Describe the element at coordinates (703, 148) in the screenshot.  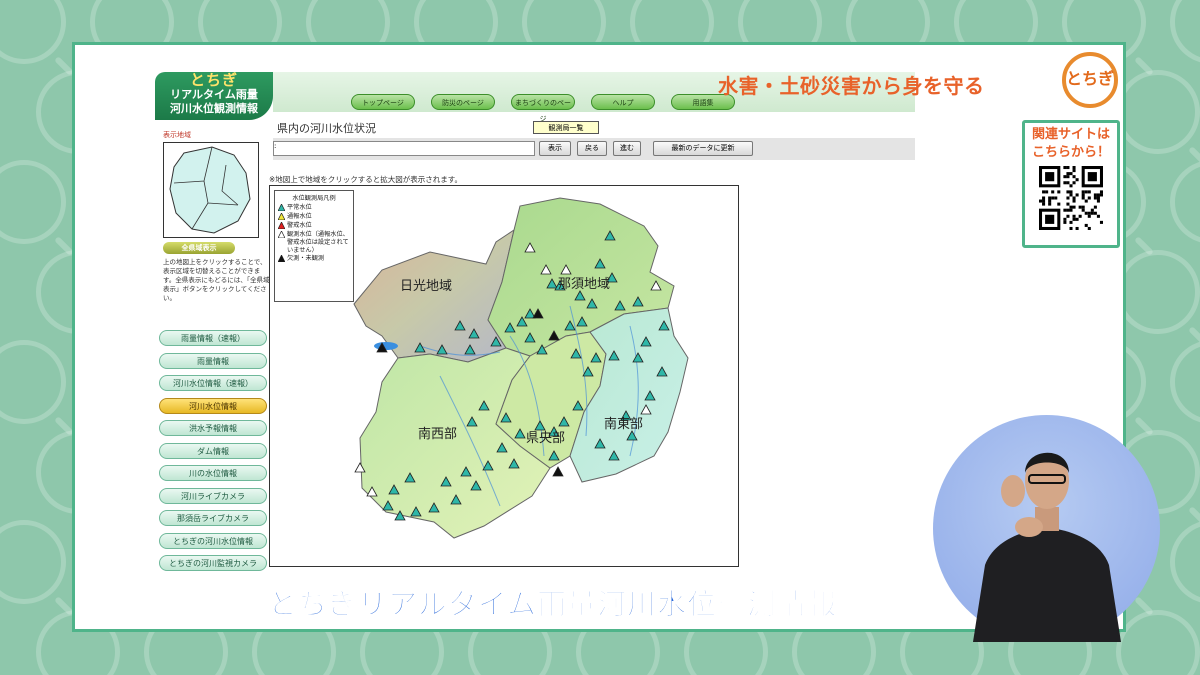
I see `refresh-button: 最新のデータに更新` at that location.